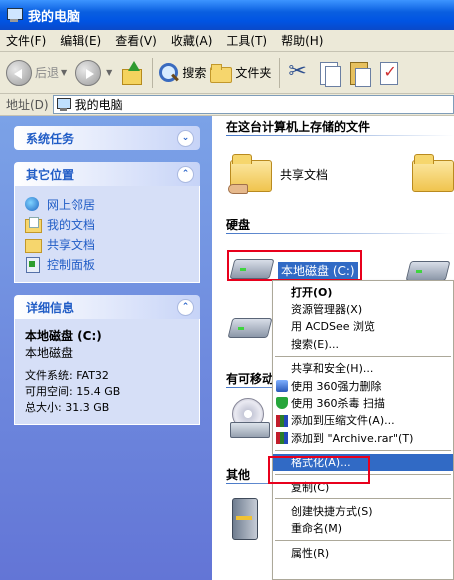 The image size is (454, 580). I want to click on folder-icon, so click(221, 73).